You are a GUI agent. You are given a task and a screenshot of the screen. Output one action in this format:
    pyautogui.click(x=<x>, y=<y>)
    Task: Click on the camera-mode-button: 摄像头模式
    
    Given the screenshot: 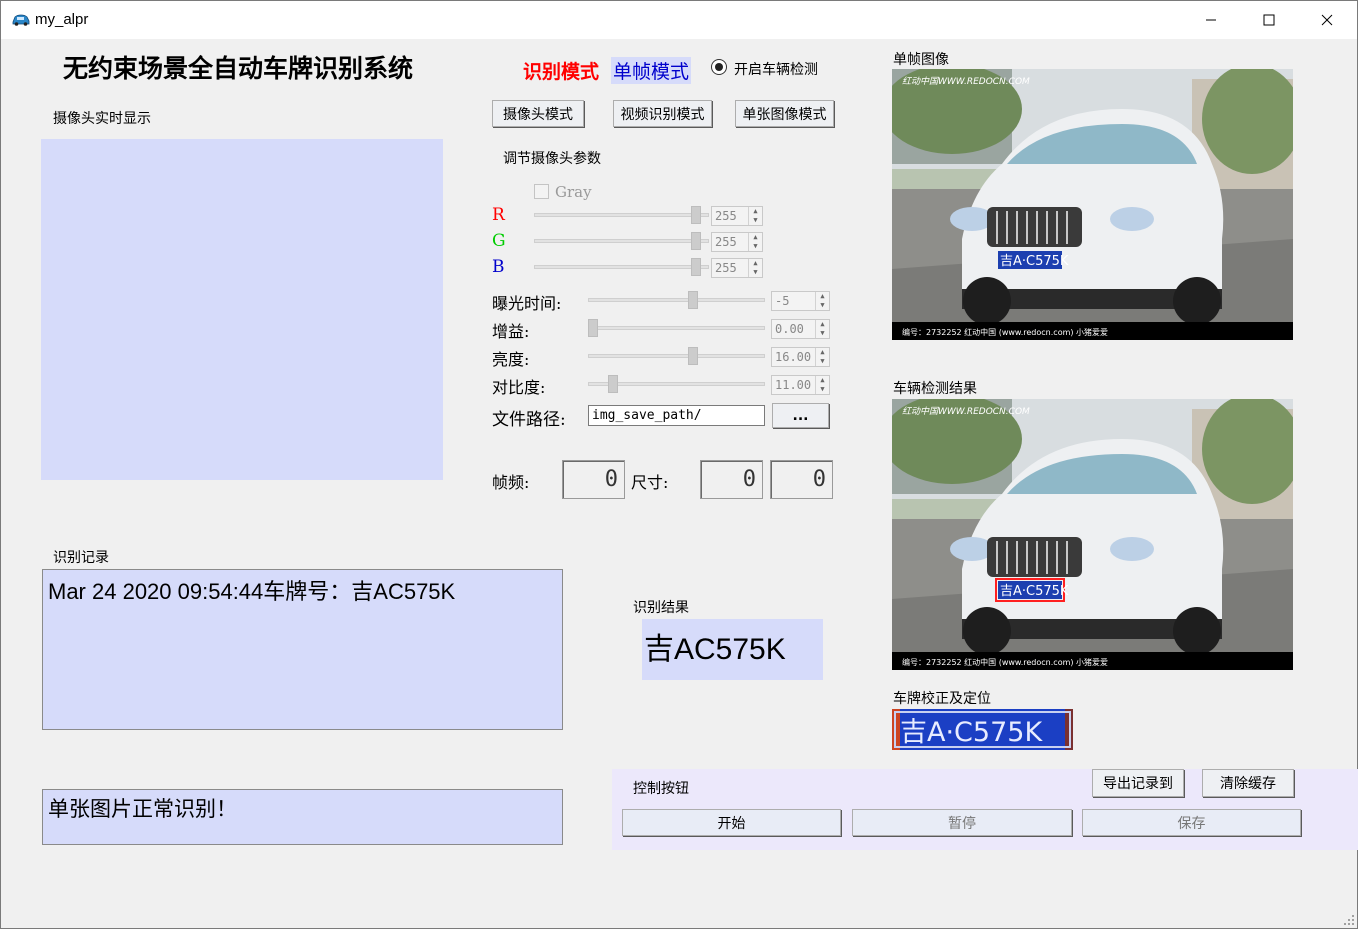 What is the action you would take?
    pyautogui.click(x=538, y=113)
    